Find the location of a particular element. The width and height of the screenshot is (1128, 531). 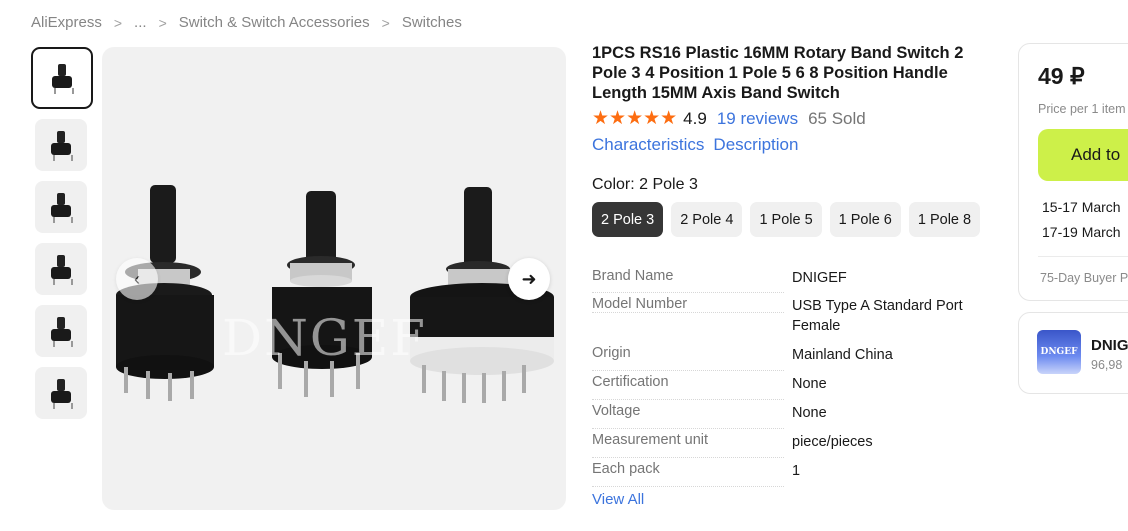

spec-row: Origin Mainland China is located at coordinates (792, 359).